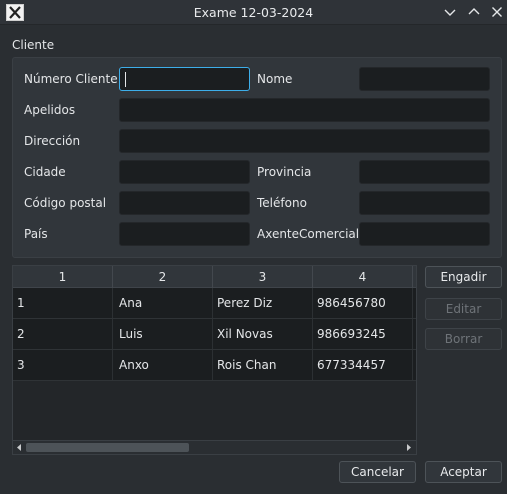 The image size is (507, 494). I want to click on arrow-left-icon, so click(19, 447).